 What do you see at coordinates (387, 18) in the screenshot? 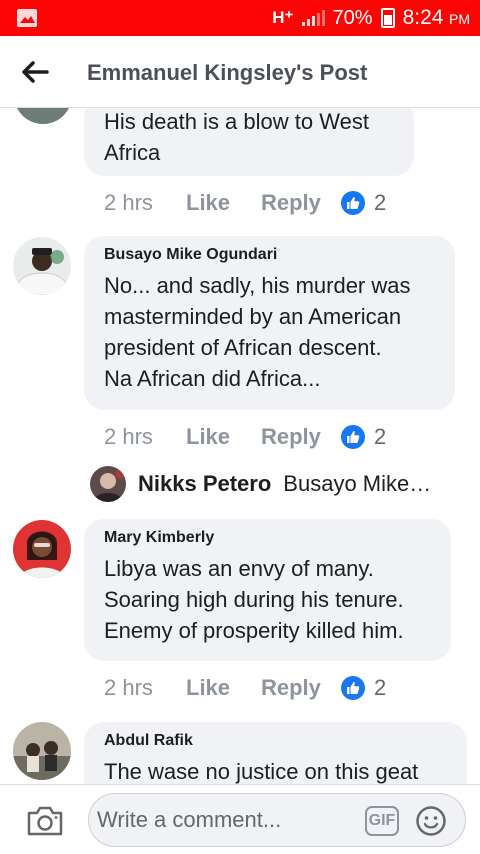
I see `battery-icon` at bounding box center [387, 18].